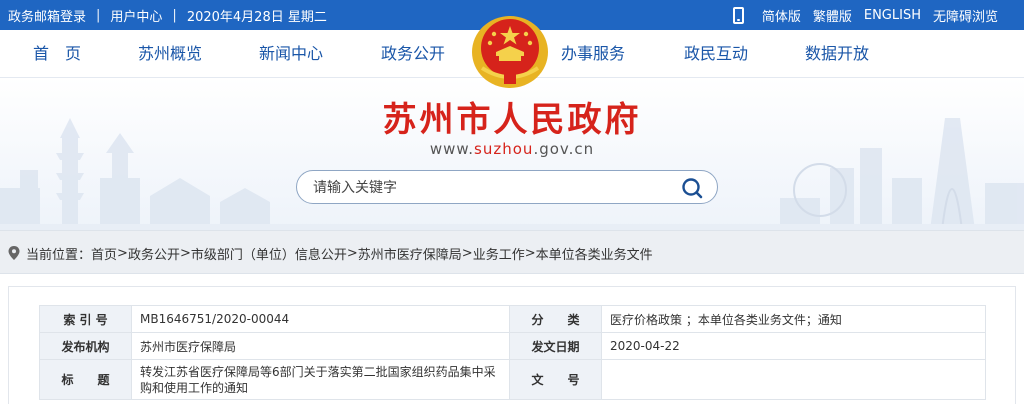  What do you see at coordinates (85, 346) in the screenshot?
I see `publisher-label: 发布机构` at bounding box center [85, 346].